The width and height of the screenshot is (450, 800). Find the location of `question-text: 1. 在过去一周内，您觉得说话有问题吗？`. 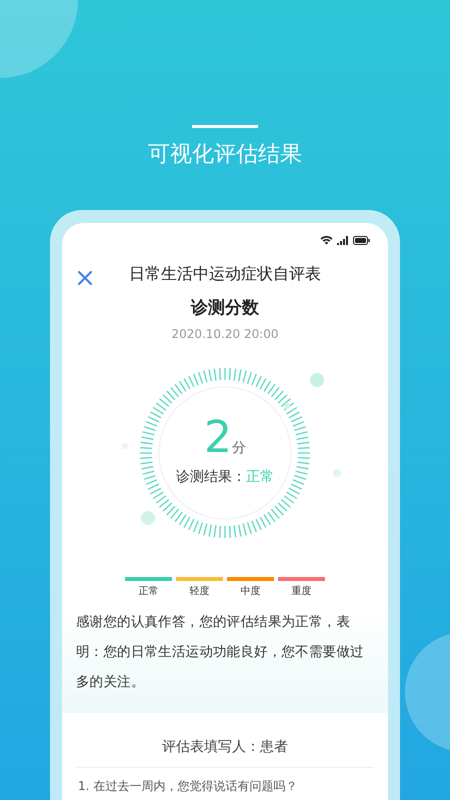

question-text: 1. 在过去一周内，您觉得说话有问题吗？ is located at coordinates (187, 786).